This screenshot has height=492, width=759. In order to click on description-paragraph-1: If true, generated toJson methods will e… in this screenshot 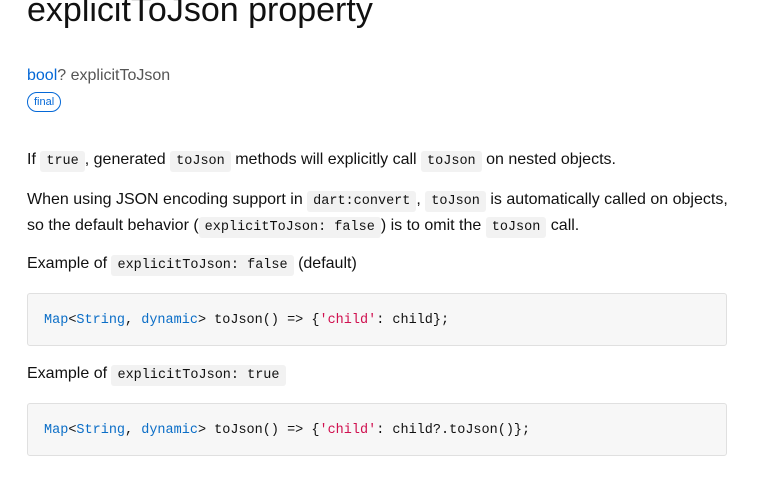, I will do `click(379, 161)`.